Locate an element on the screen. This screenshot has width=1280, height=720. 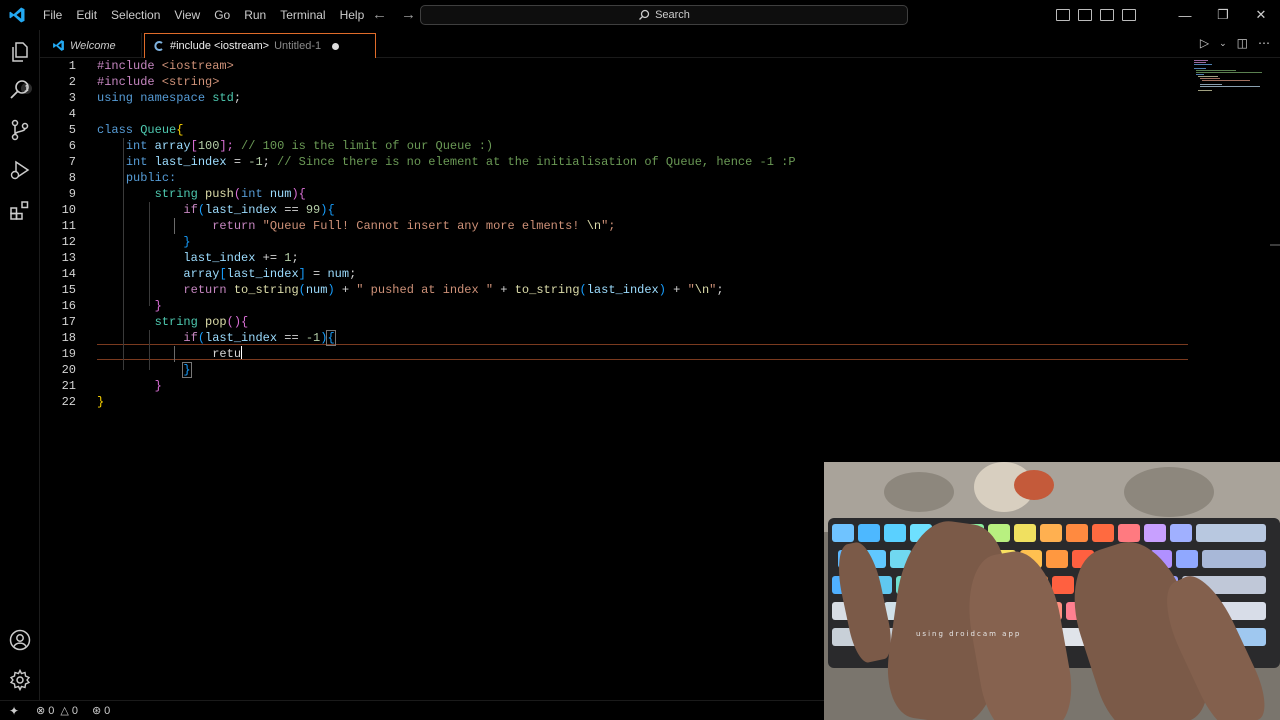
scrollbar-marker is located at coordinates (1275, 245).